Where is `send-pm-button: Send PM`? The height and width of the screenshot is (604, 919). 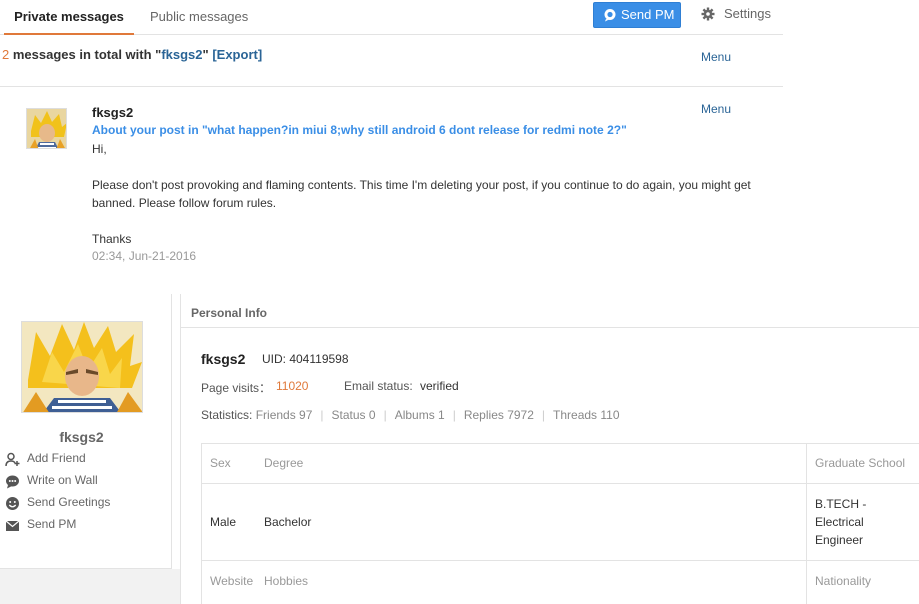 send-pm-button: Send PM is located at coordinates (637, 15).